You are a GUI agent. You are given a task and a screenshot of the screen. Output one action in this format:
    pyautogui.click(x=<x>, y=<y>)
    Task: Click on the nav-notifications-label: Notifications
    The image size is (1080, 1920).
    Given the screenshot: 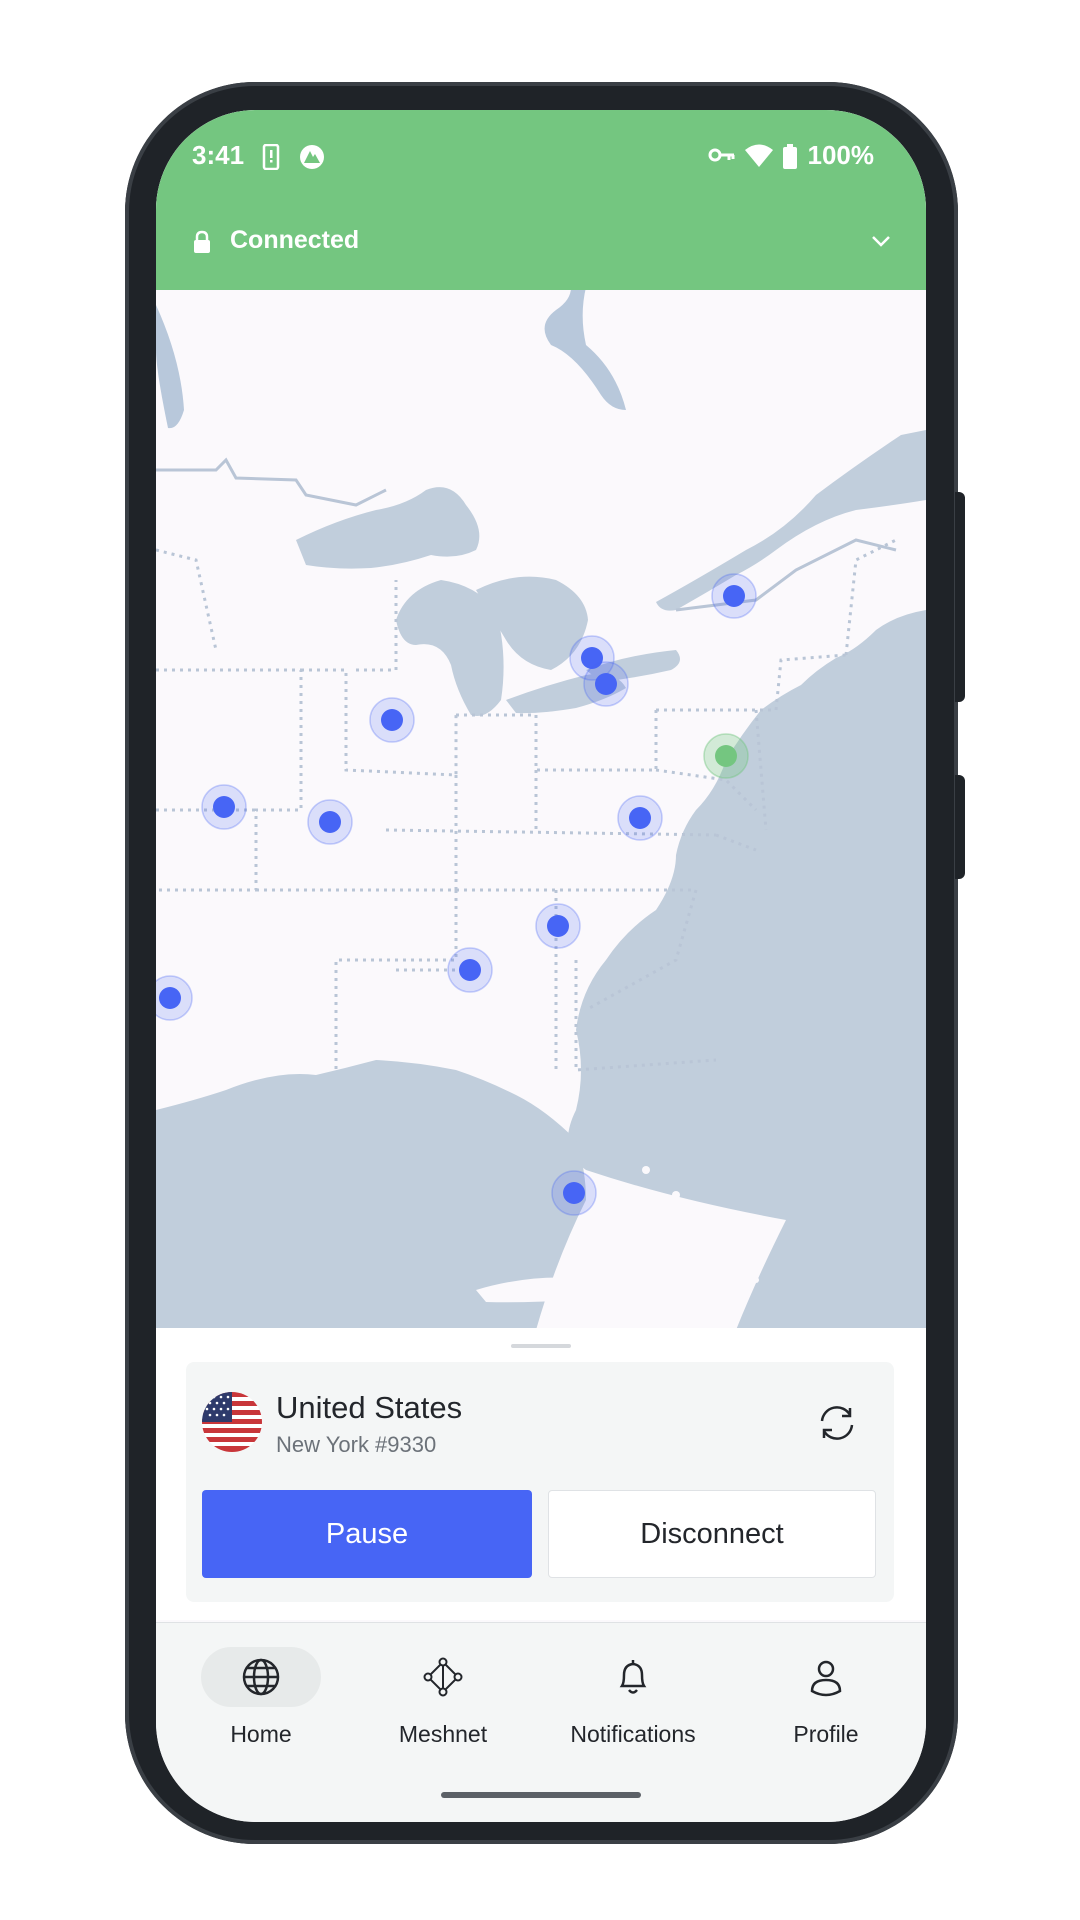 What is the action you would take?
    pyautogui.click(x=633, y=1734)
    